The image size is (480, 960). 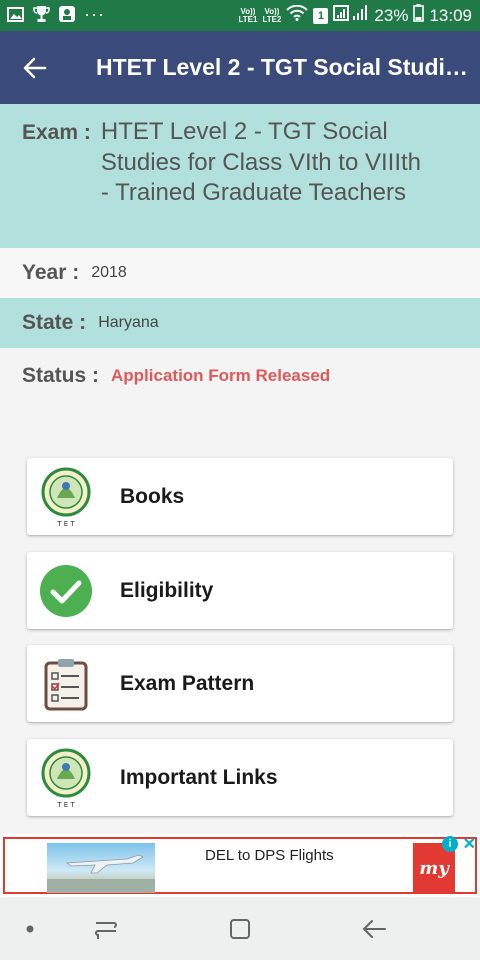 What do you see at coordinates (321, 15) in the screenshot?
I see `sim-badge: 1` at bounding box center [321, 15].